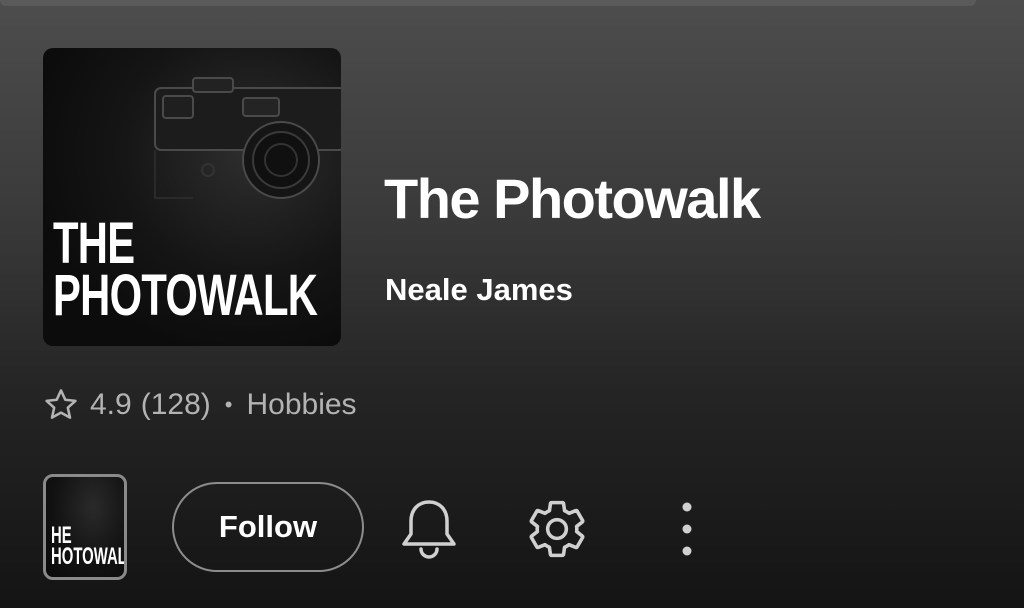 This screenshot has width=1024, height=608. I want to click on top-scroll-bar, so click(488, 3).